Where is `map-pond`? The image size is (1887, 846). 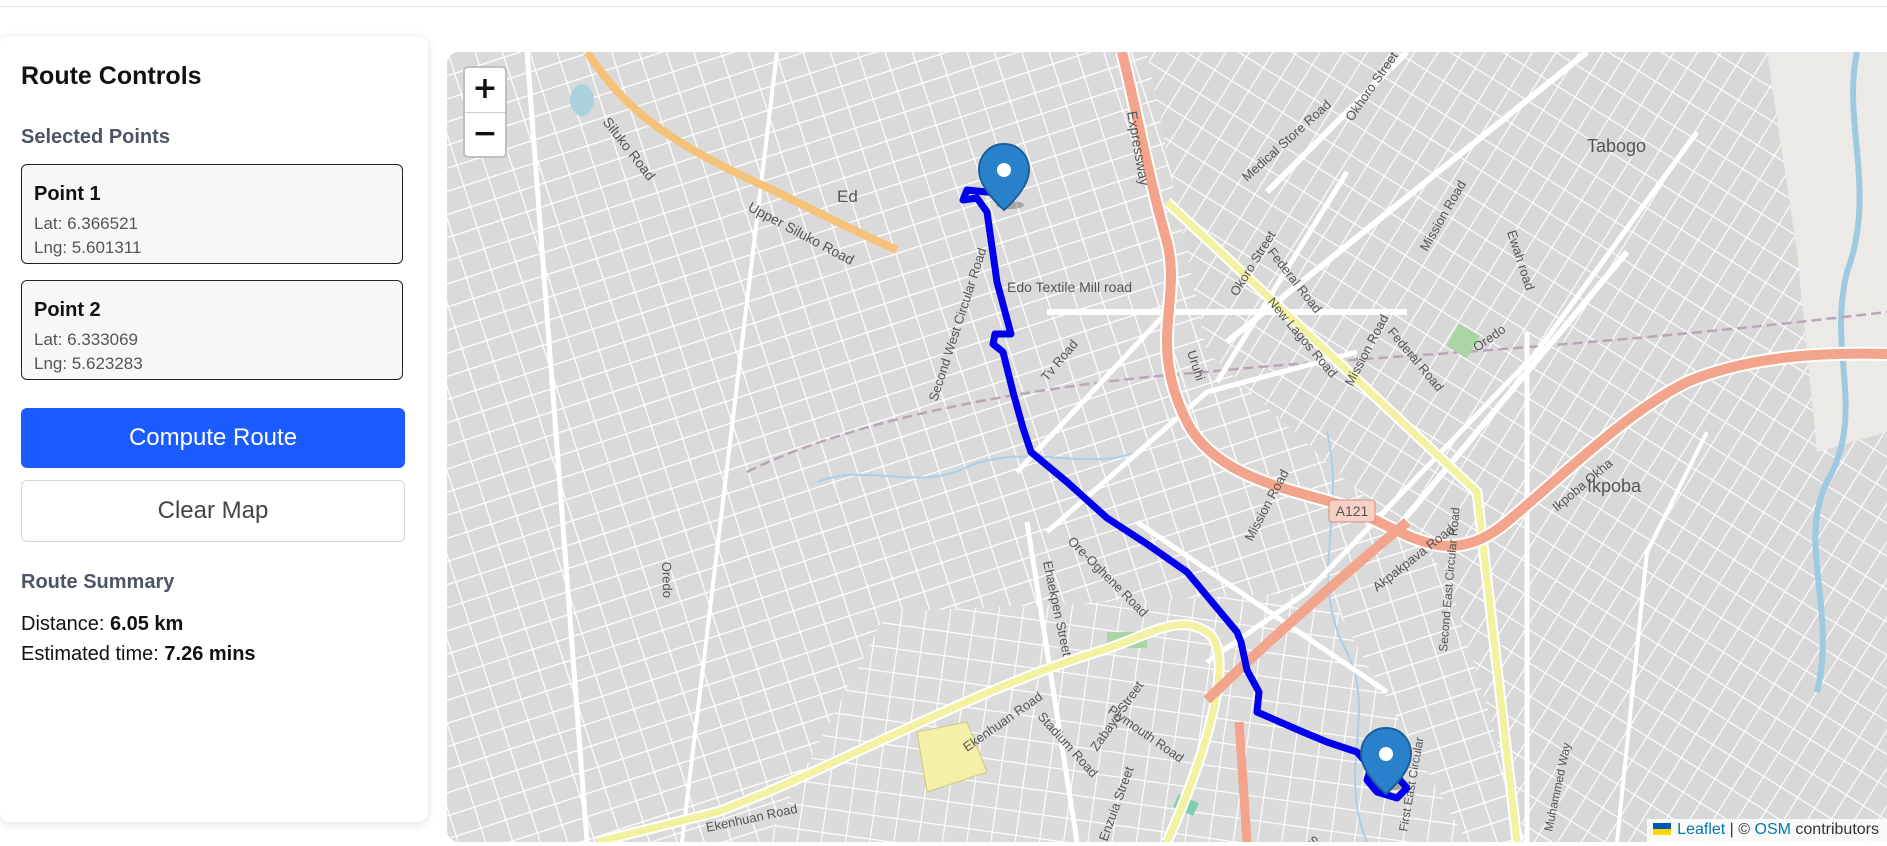 map-pond is located at coordinates (582, 100).